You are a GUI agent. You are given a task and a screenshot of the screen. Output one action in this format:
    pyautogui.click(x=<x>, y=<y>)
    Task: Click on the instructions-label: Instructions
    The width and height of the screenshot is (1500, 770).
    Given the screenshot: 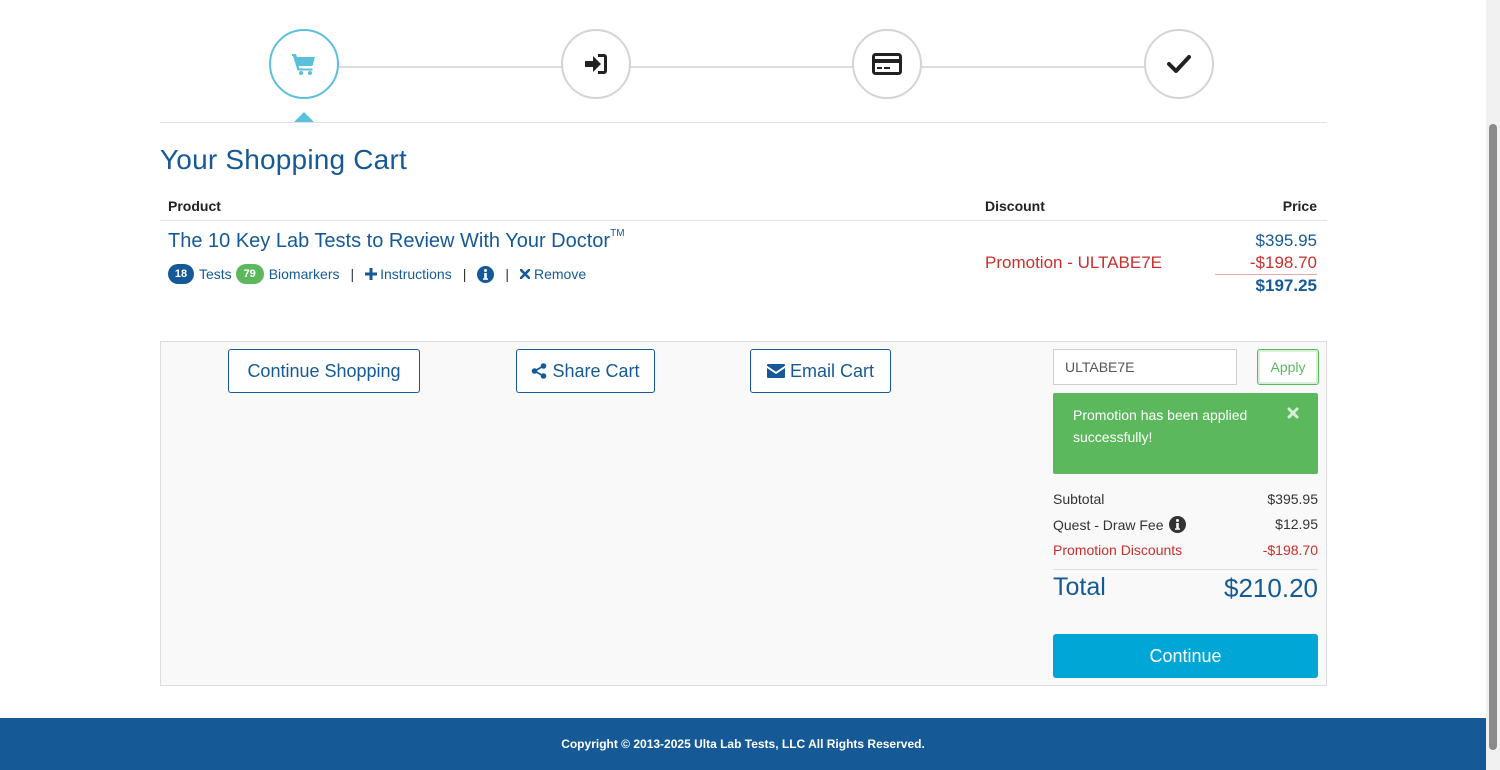 What is the action you would take?
    pyautogui.click(x=416, y=274)
    